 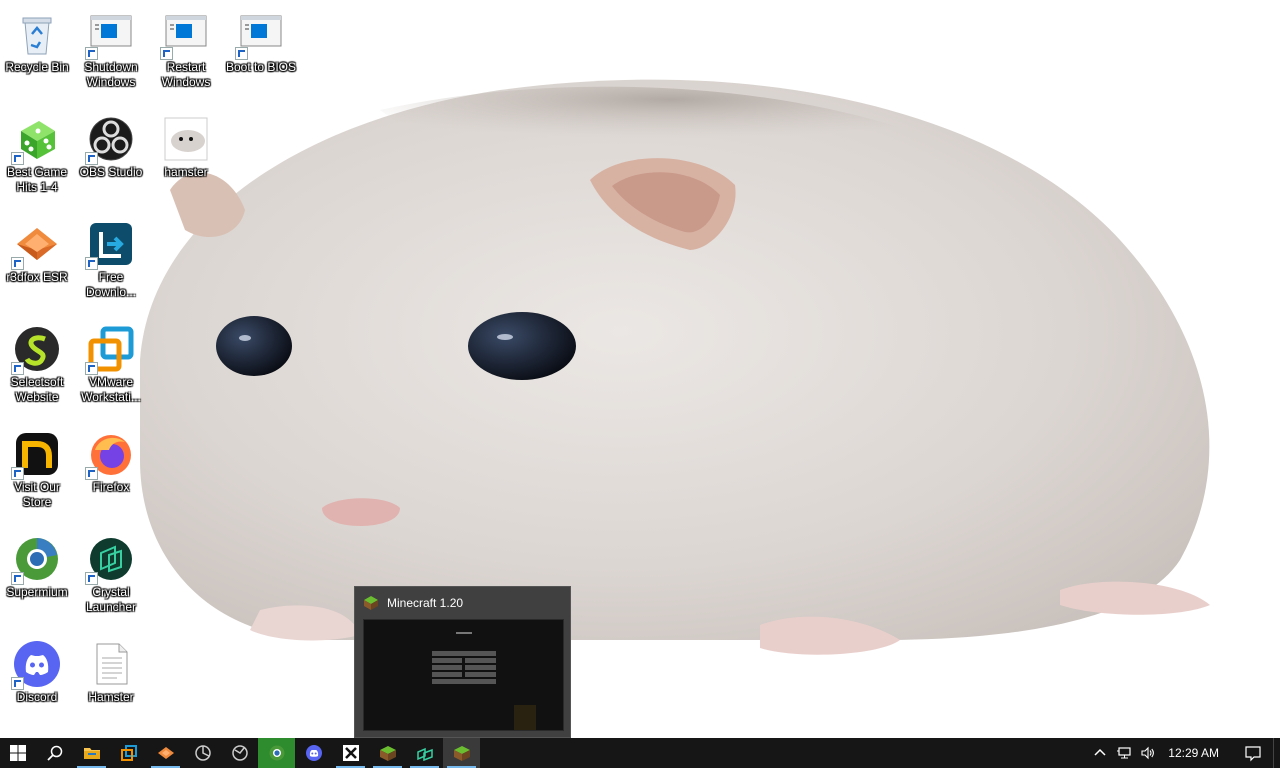 I want to click on taskbar-file-explorer, so click(x=91, y=753).